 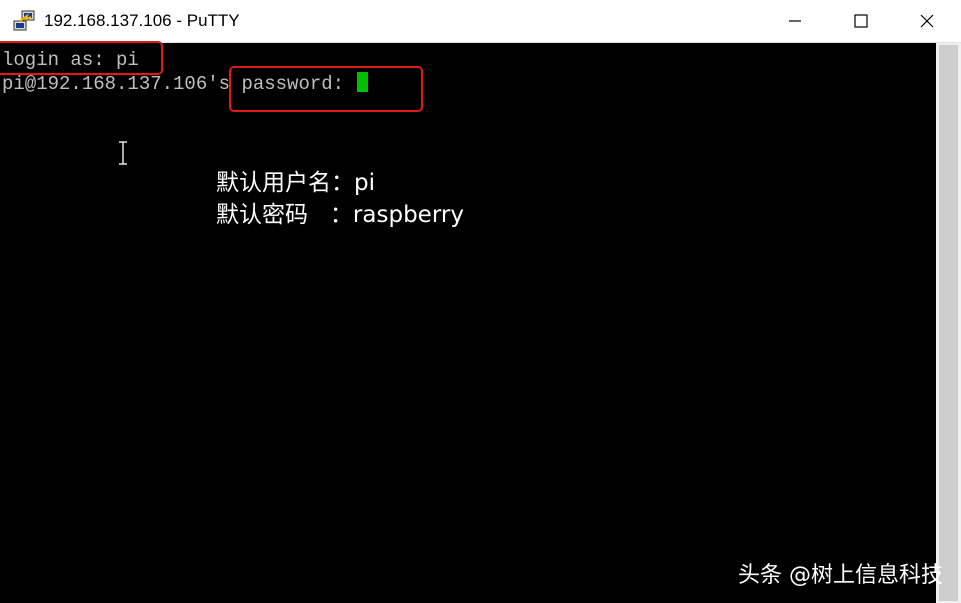 I want to click on maximize-button, so click(x=861, y=21).